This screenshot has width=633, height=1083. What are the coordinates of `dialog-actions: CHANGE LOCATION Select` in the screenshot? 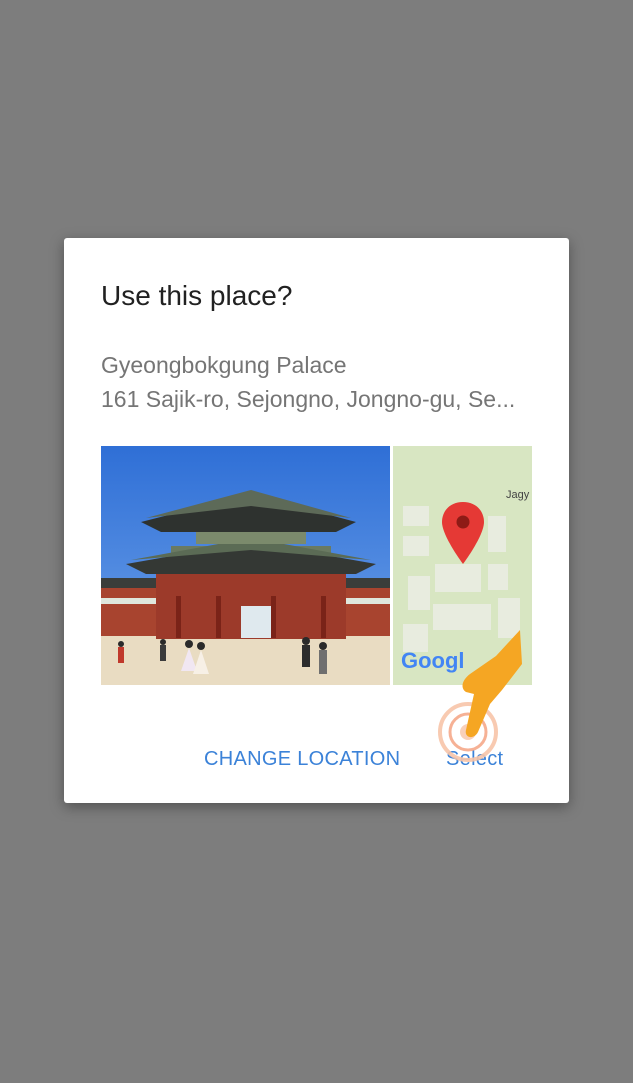 It's located at (316, 763).